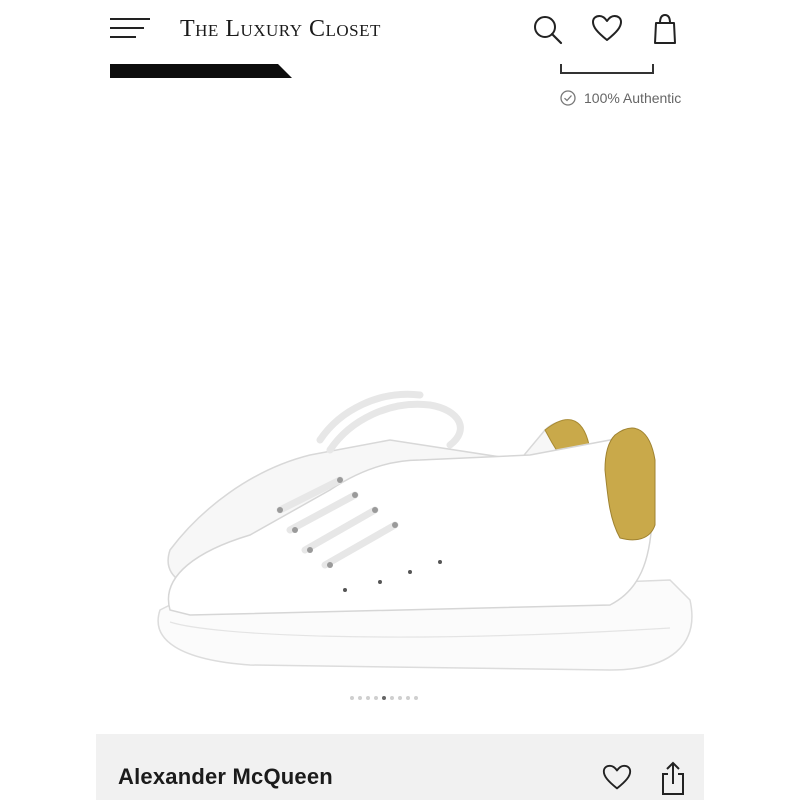 The image size is (800, 801). What do you see at coordinates (131, 31) in the screenshot?
I see `menu-button` at bounding box center [131, 31].